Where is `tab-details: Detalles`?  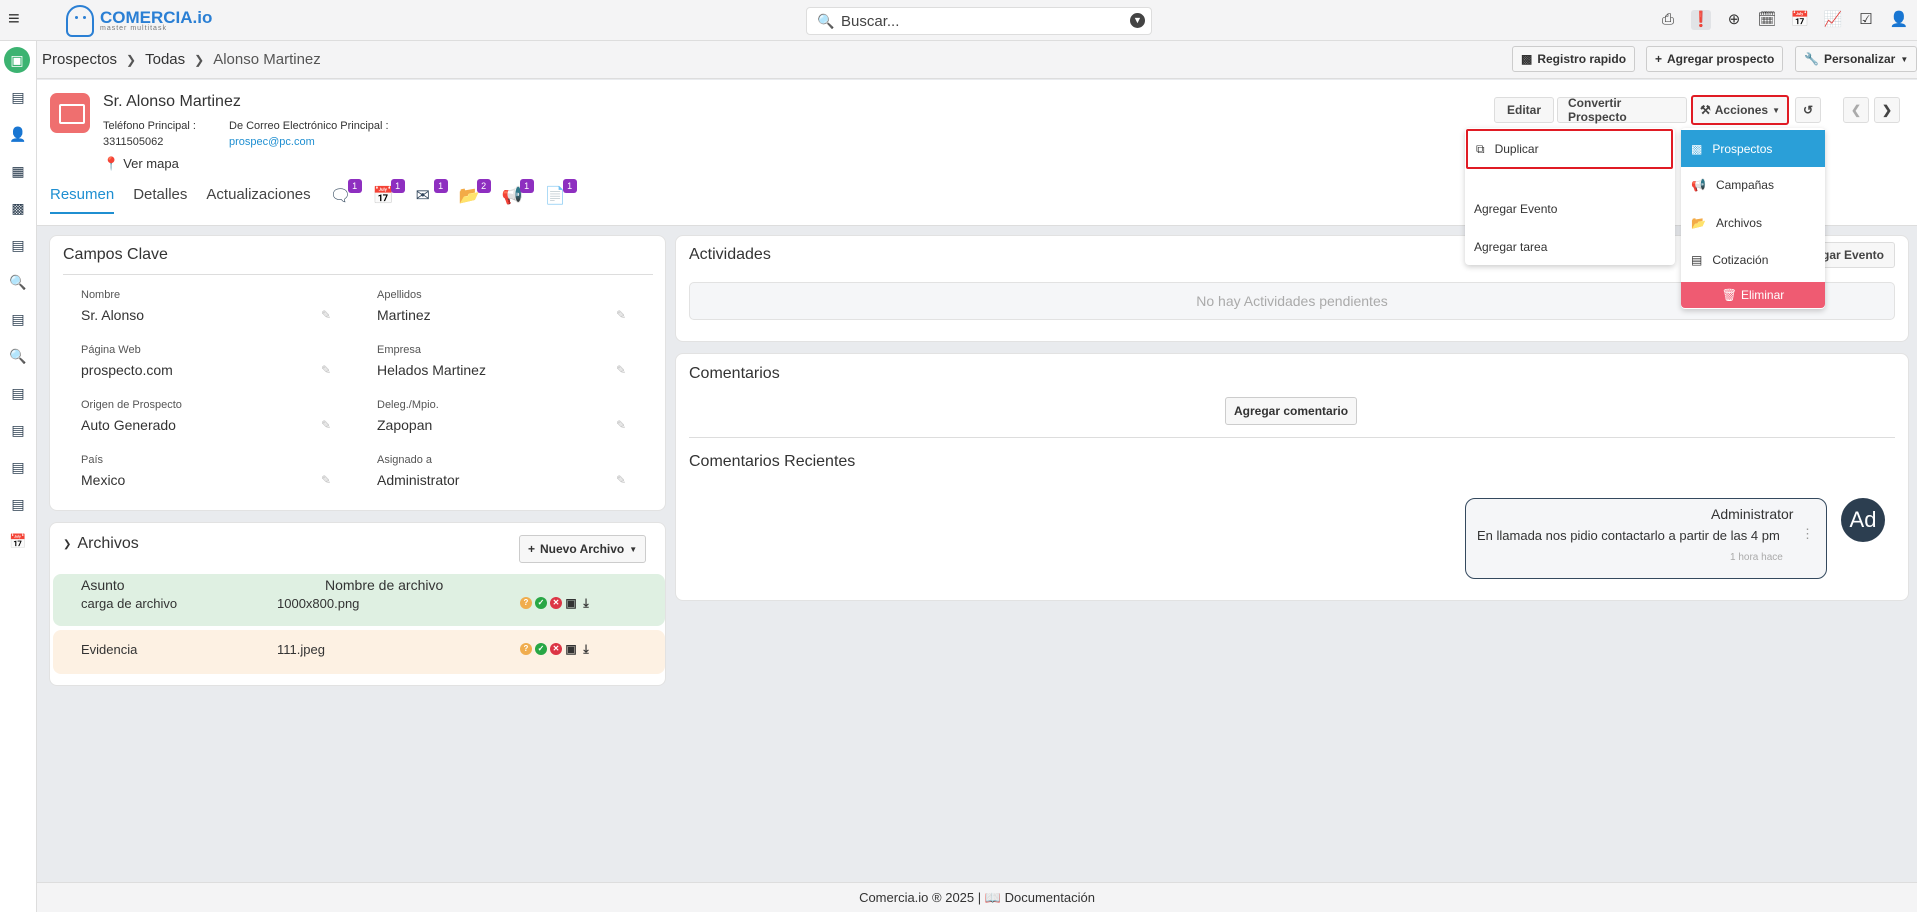
tab-details: Detalles is located at coordinates (160, 200).